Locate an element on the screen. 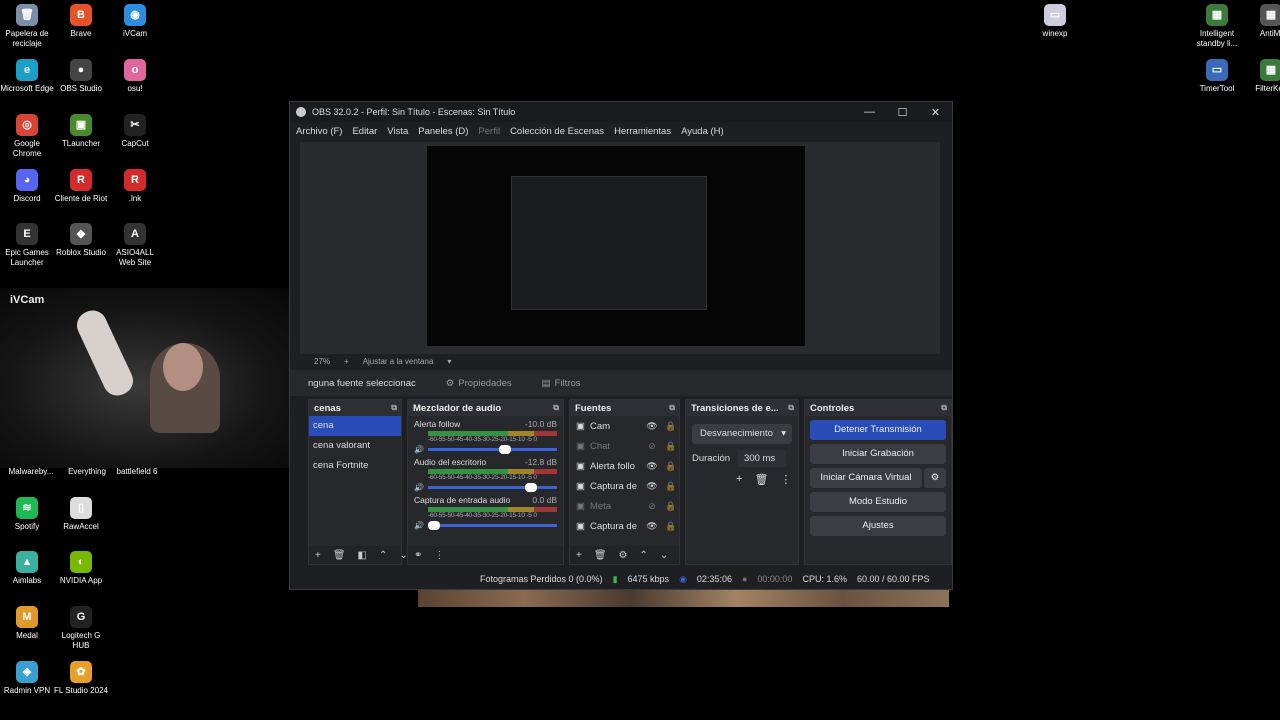 The width and height of the screenshot is (1280, 720). desktop-icon-label: battlefield 6 is located at coordinates (137, 472).